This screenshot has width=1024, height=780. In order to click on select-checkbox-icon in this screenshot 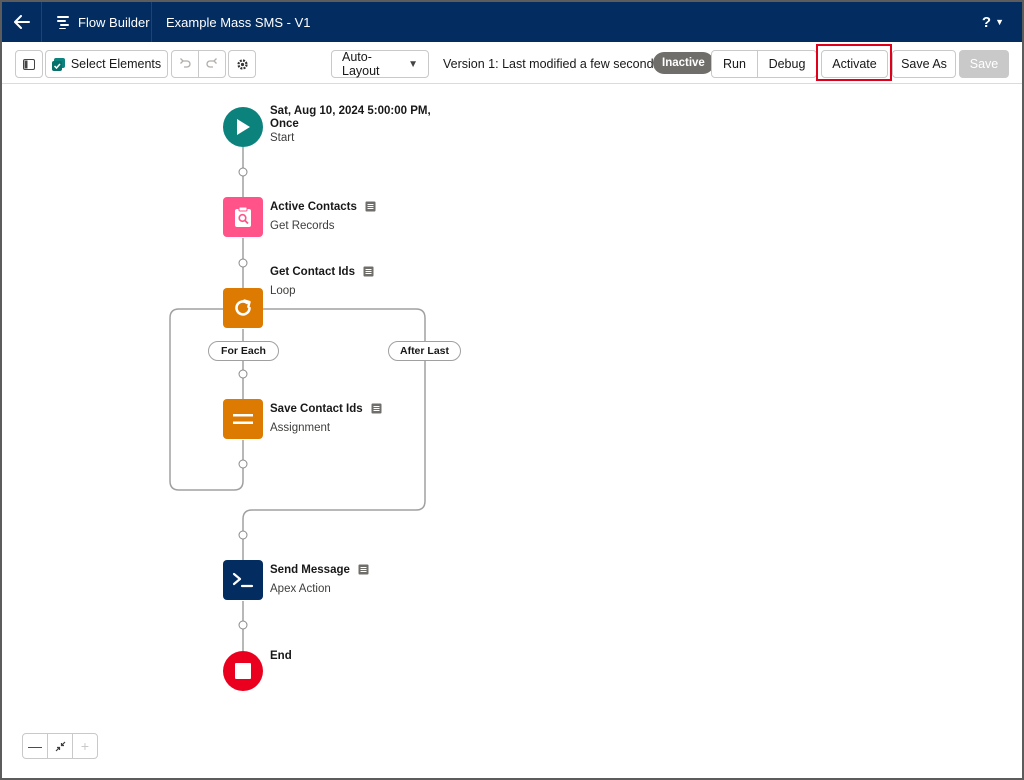, I will do `click(58, 64)`.